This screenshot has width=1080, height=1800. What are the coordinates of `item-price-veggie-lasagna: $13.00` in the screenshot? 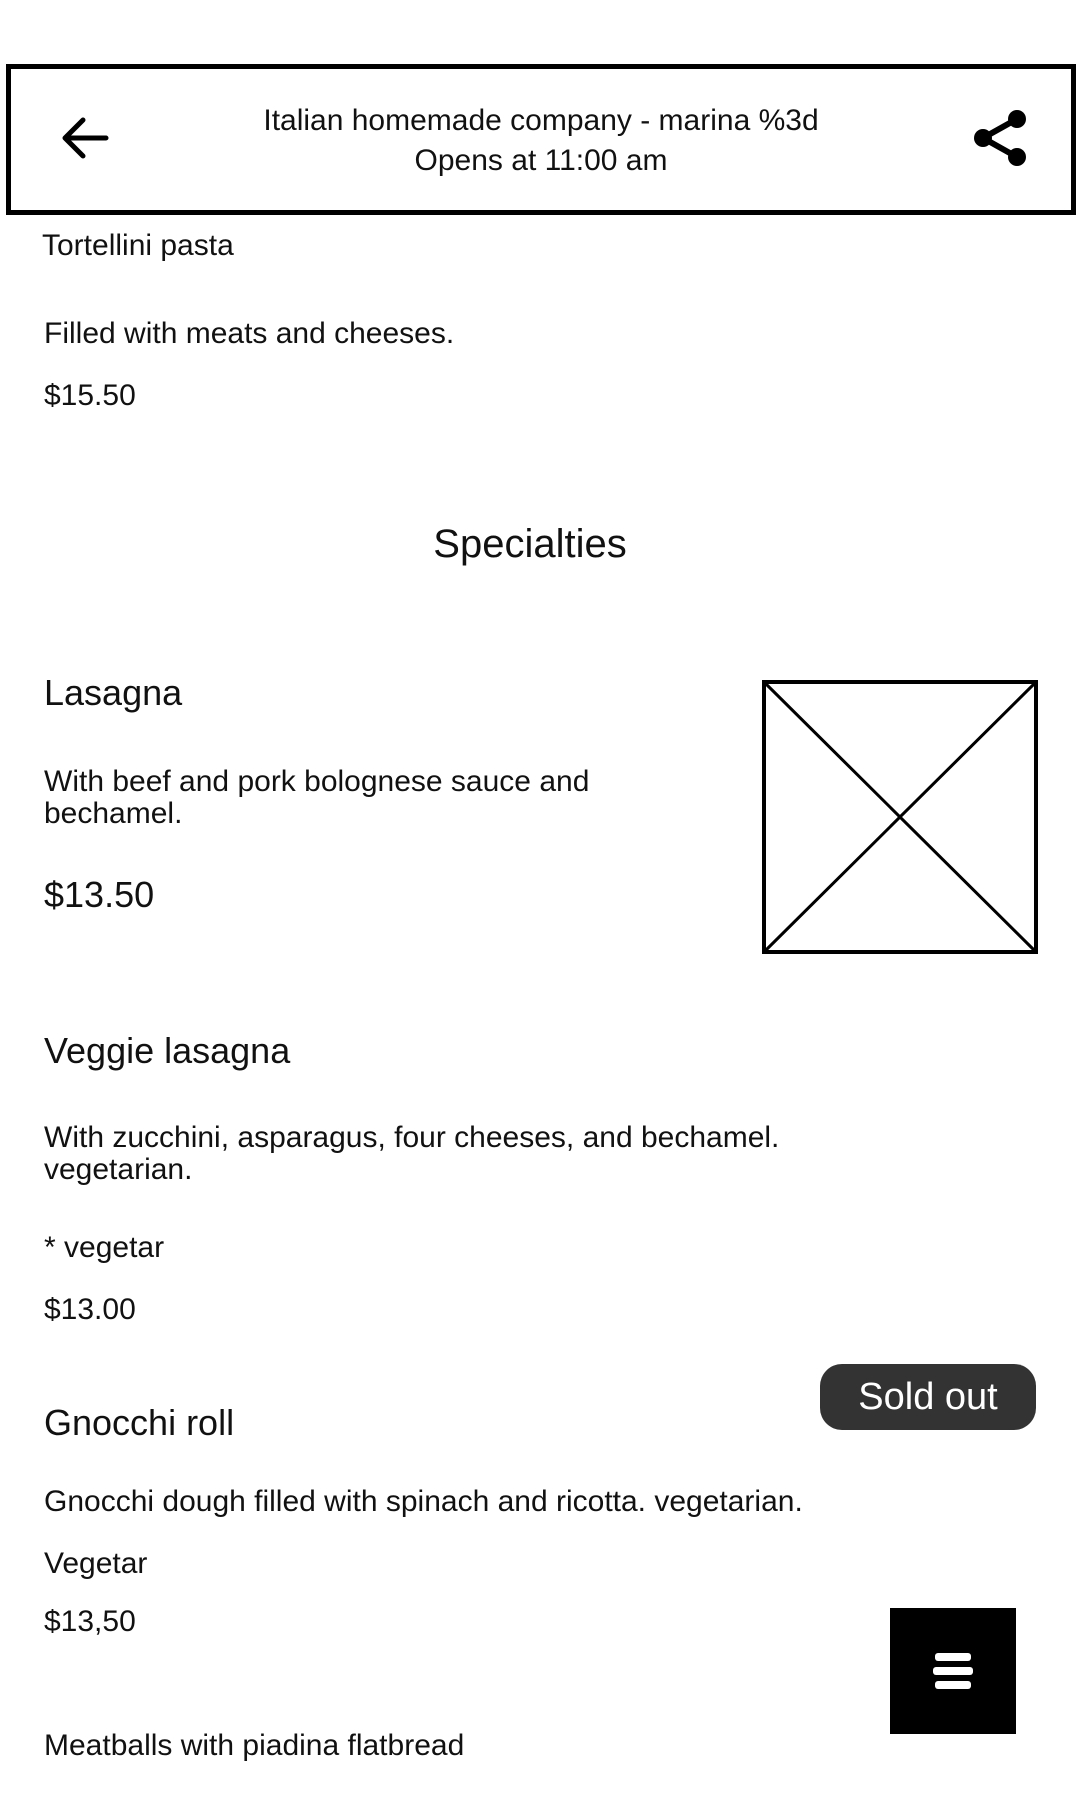 It's located at (90, 1309).